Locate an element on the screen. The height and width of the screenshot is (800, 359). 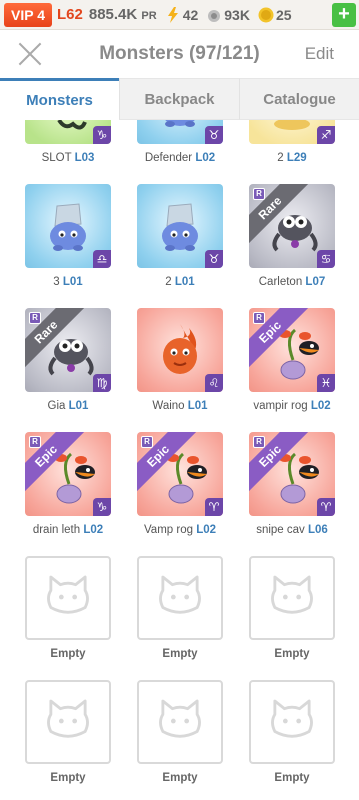
monster-card: R Epic ♓ vampir rog L02 is located at coordinates (292, 360).